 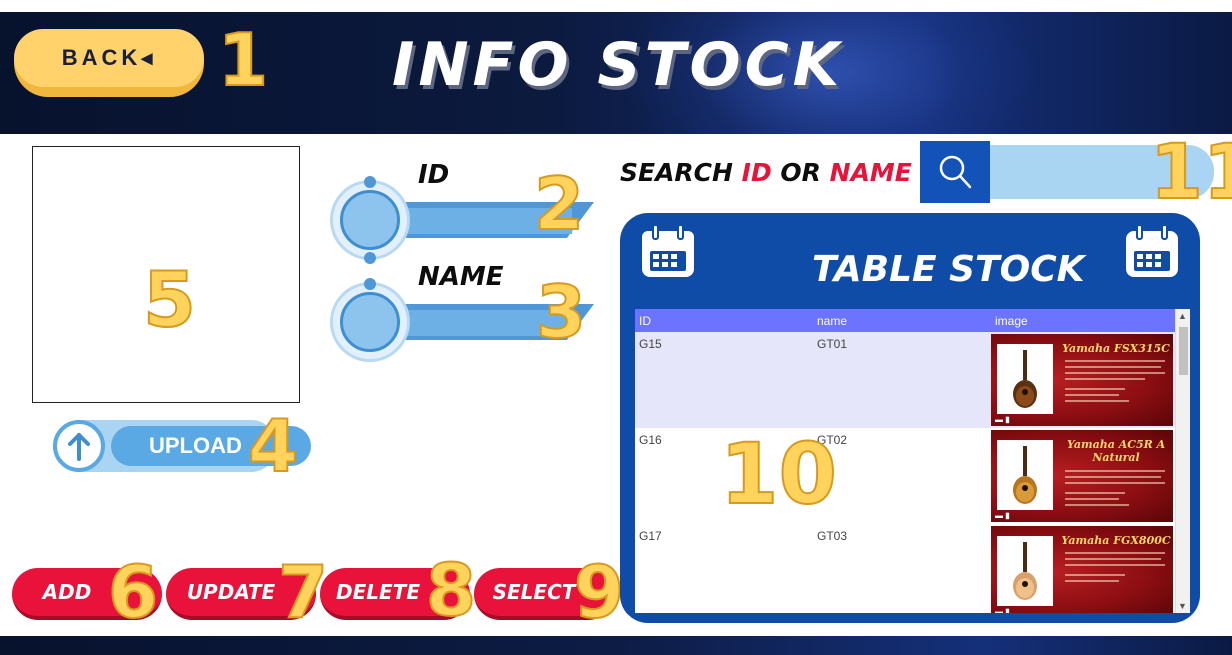 What do you see at coordinates (832, 536) in the screenshot?
I see `cell-name: GT03` at bounding box center [832, 536].